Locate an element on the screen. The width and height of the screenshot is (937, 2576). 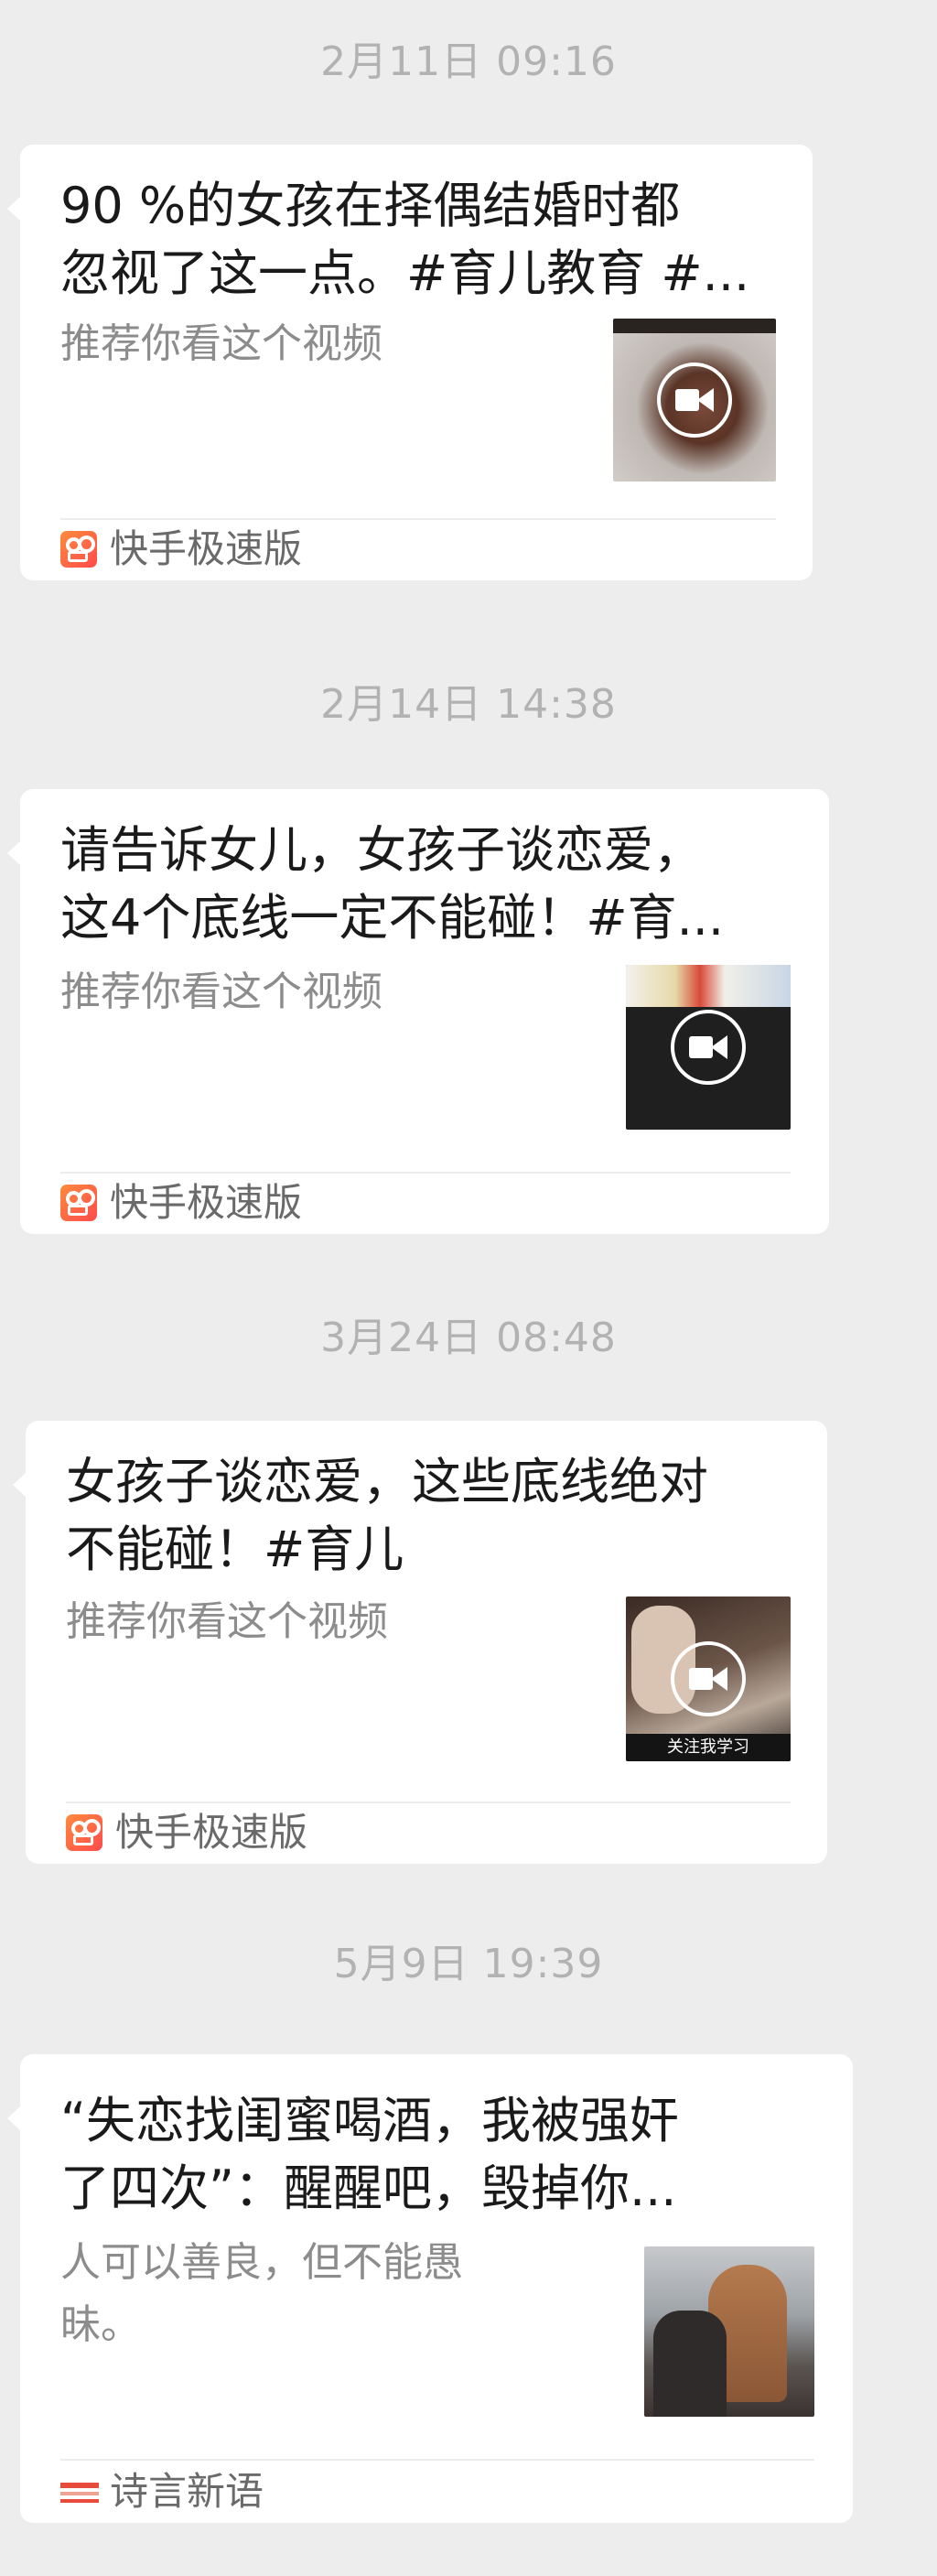
timestamp: 2月11日 09:16 is located at coordinates (468, 62).